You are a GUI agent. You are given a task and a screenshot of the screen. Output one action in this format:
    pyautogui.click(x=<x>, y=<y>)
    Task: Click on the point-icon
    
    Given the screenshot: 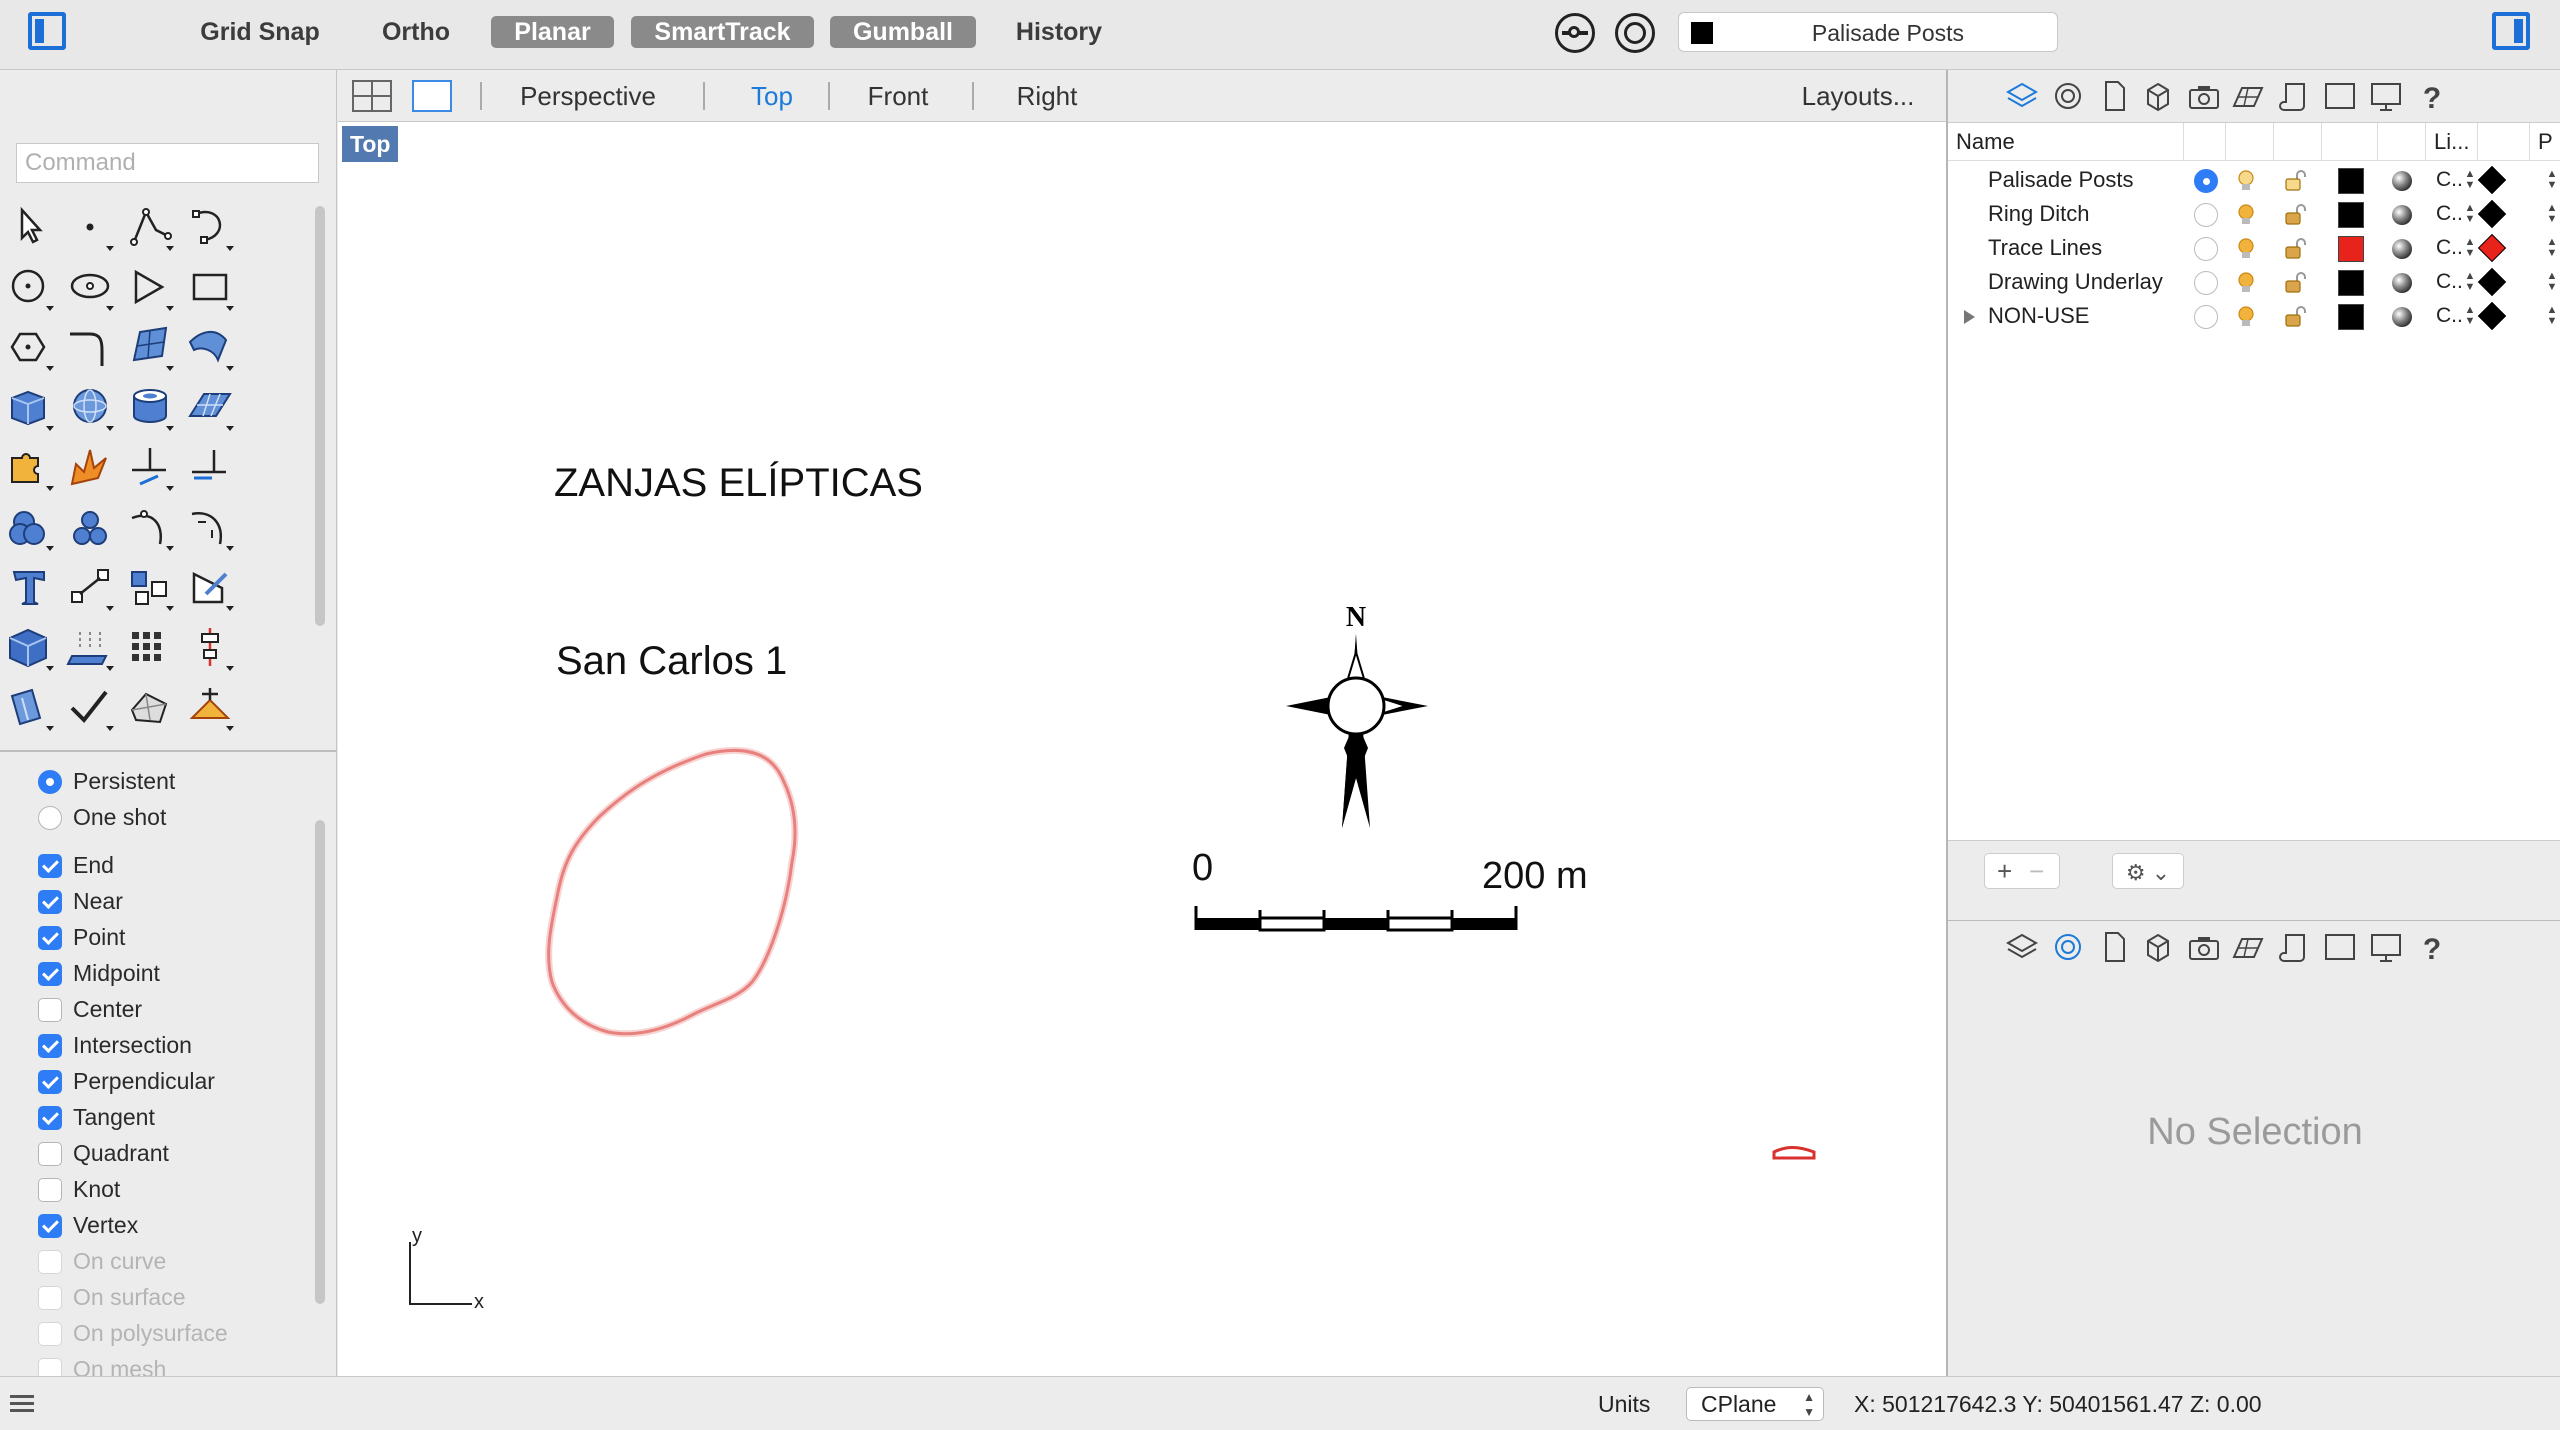 What is the action you would take?
    pyautogui.click(x=90, y=227)
    